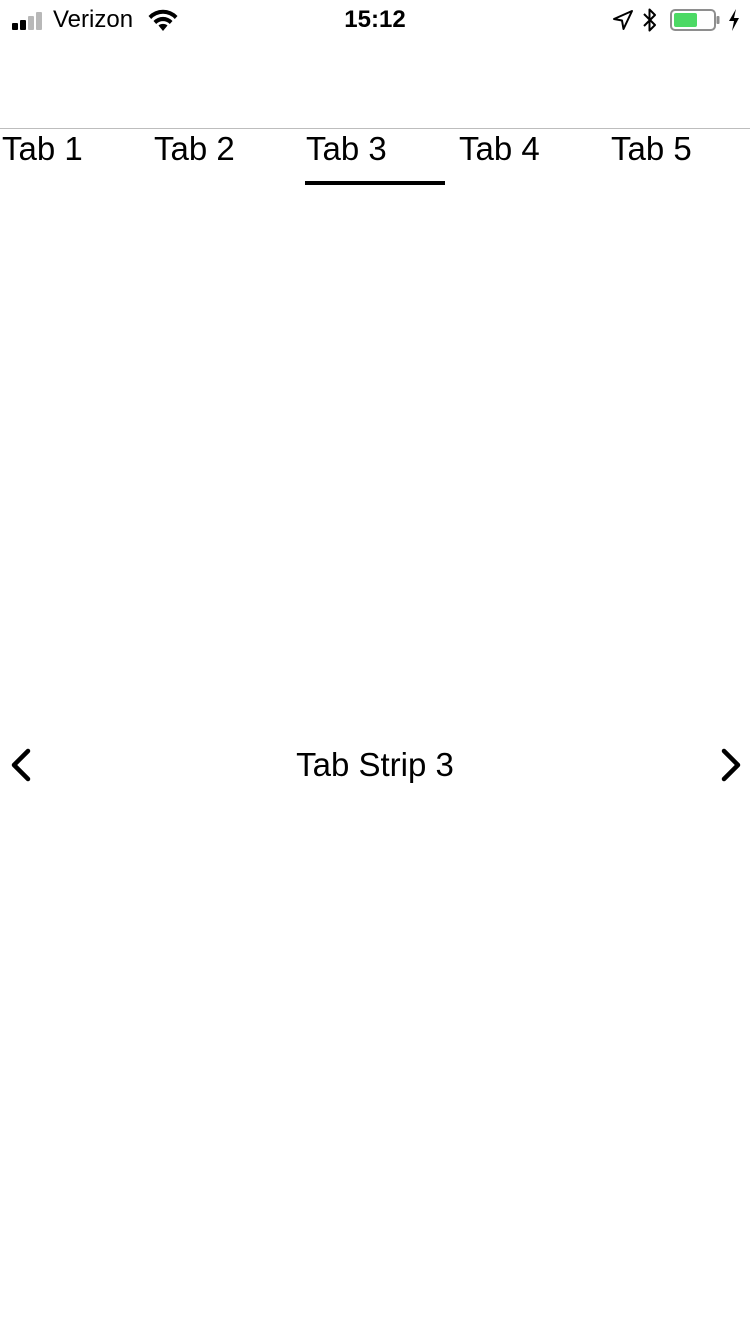  Describe the element at coordinates (651, 148) in the screenshot. I see `tab-label: Tab 5` at that location.